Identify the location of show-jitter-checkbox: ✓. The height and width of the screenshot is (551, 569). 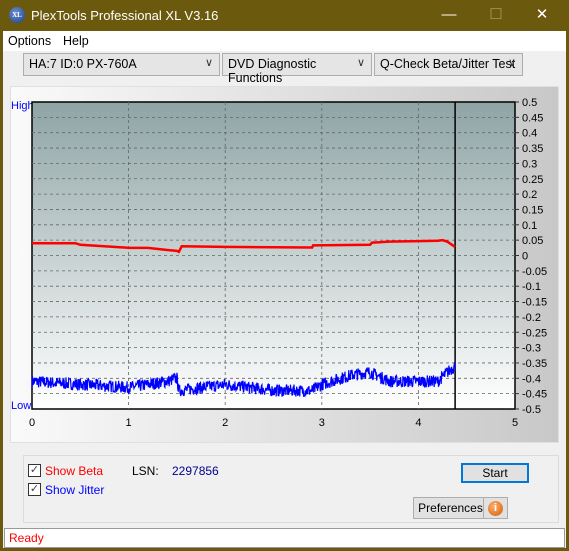
(34, 489).